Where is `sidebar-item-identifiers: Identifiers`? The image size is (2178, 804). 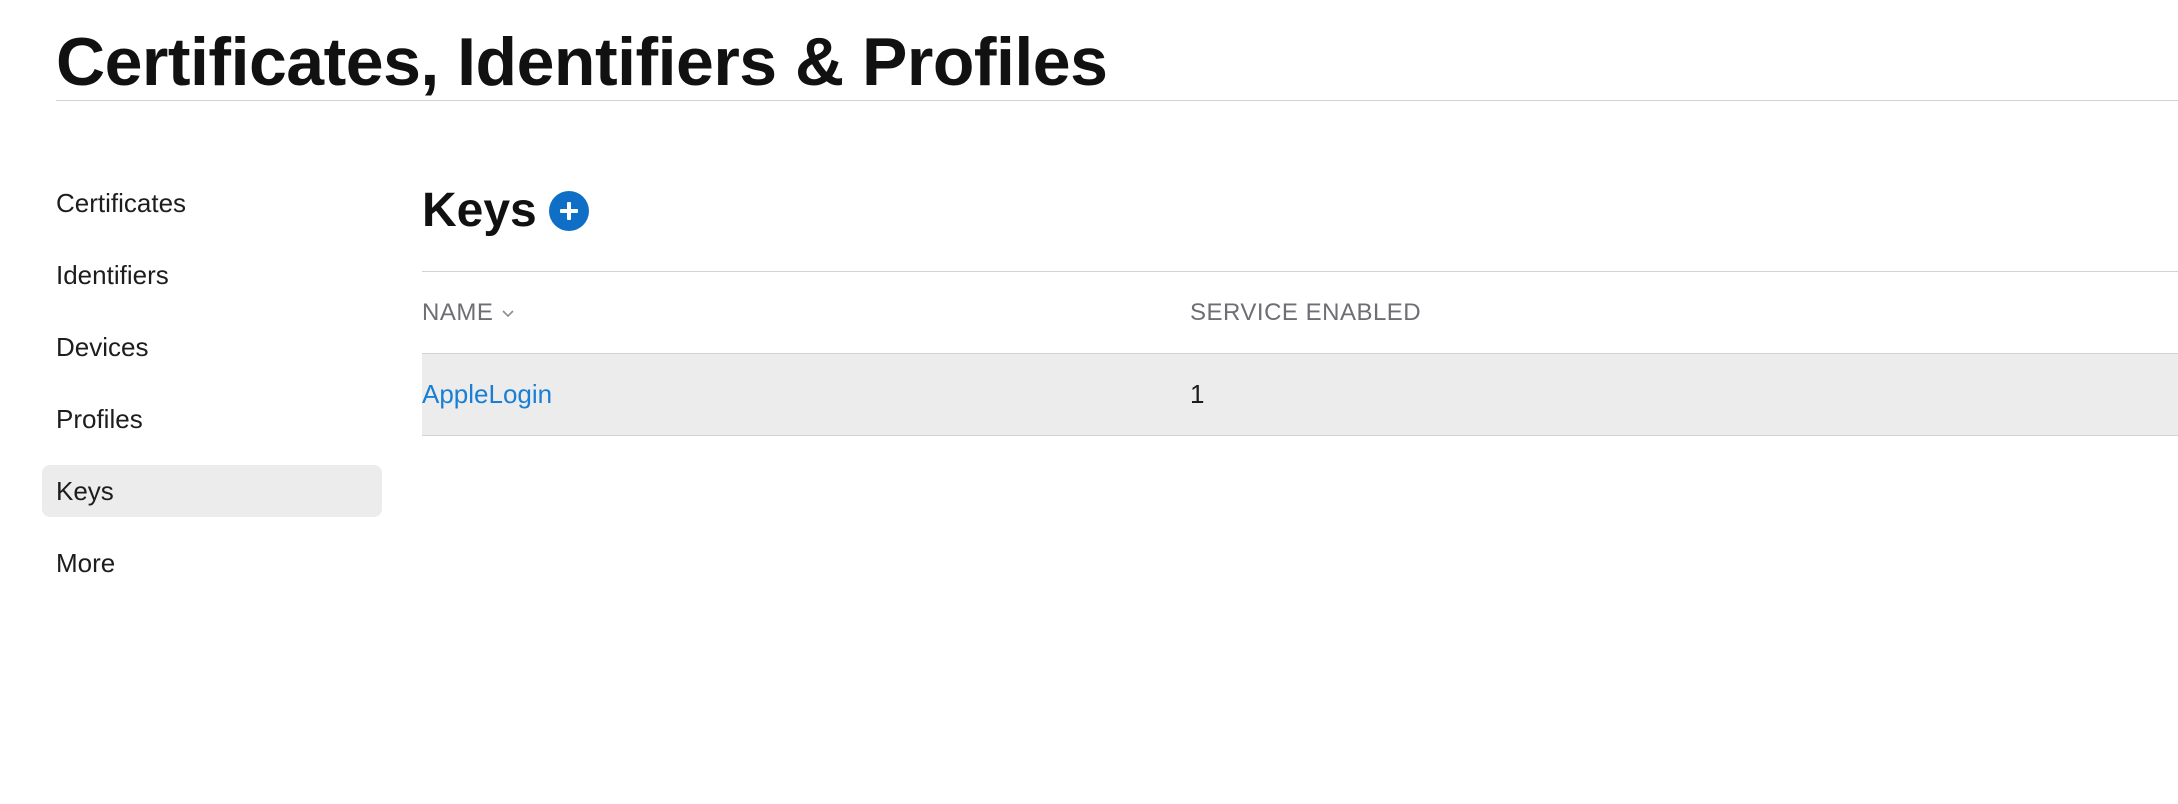 sidebar-item-identifiers: Identifiers is located at coordinates (212, 275).